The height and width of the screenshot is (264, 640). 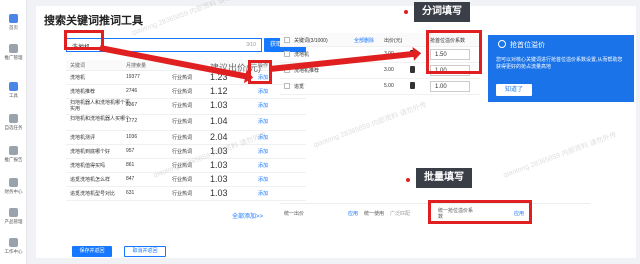 I want to click on row-volume: 847, so click(x=130, y=179).